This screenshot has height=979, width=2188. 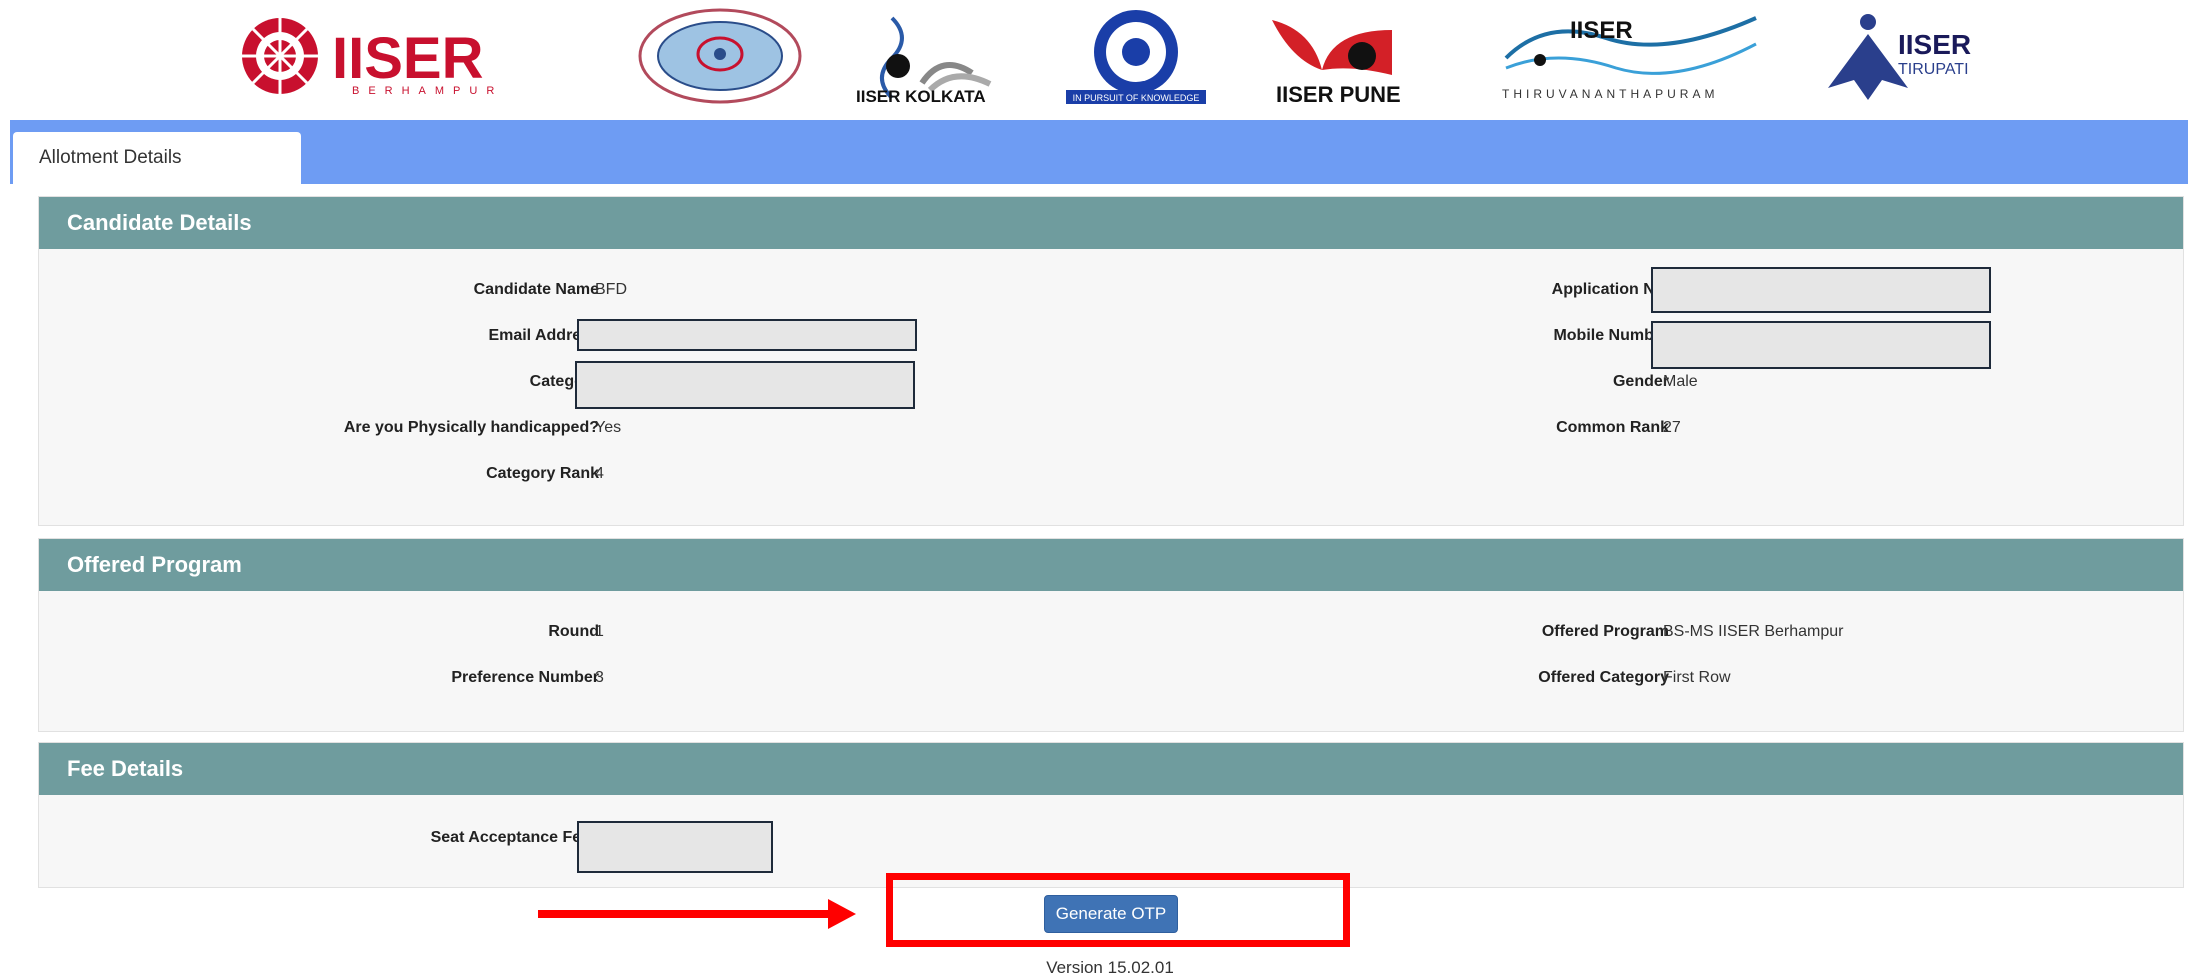 What do you see at coordinates (1934, 44) in the screenshot?
I see `iiser-tirupati-logo-text: IISER` at bounding box center [1934, 44].